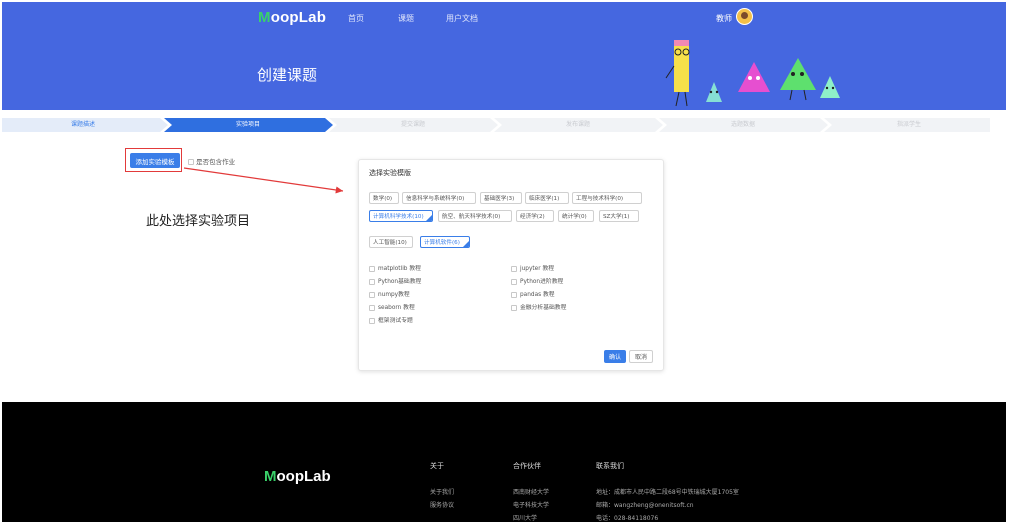  I want to click on homework-checkbox-row: 是否包含作业, so click(211, 161).